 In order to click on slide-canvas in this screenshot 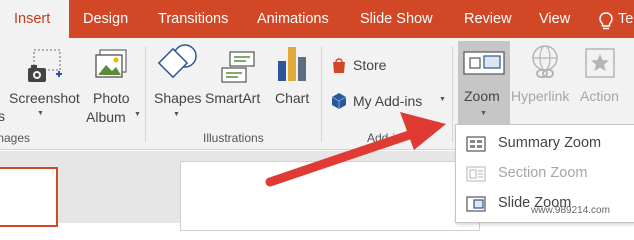, I will do `click(330, 196)`.